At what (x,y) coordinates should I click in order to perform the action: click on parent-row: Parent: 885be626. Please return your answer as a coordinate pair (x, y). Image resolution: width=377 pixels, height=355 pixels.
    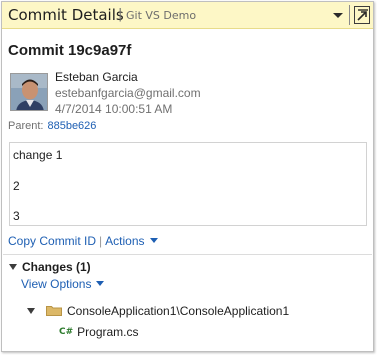
    Looking at the image, I should click on (52, 126).